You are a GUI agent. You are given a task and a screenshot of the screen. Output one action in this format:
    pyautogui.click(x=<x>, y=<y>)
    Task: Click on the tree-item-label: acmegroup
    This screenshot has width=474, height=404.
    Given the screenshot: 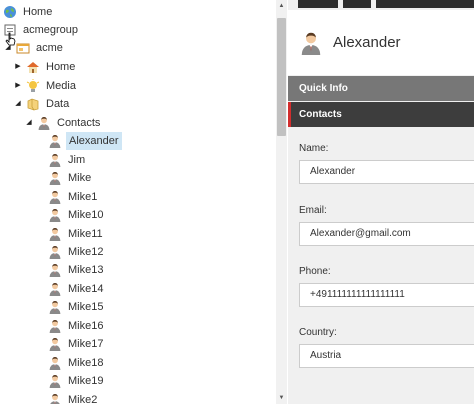 What is the action you would take?
    pyautogui.click(x=51, y=30)
    